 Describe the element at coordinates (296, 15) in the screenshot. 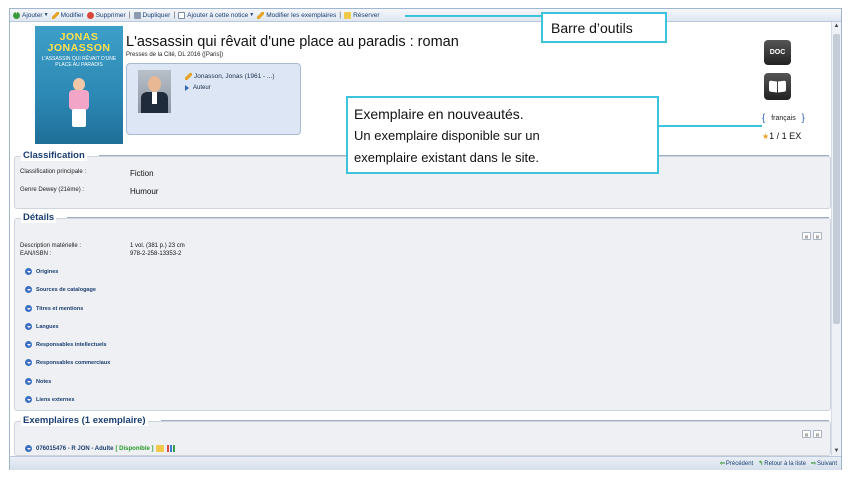

I see `edit-copies-button: Modifier les exemplaires` at that location.